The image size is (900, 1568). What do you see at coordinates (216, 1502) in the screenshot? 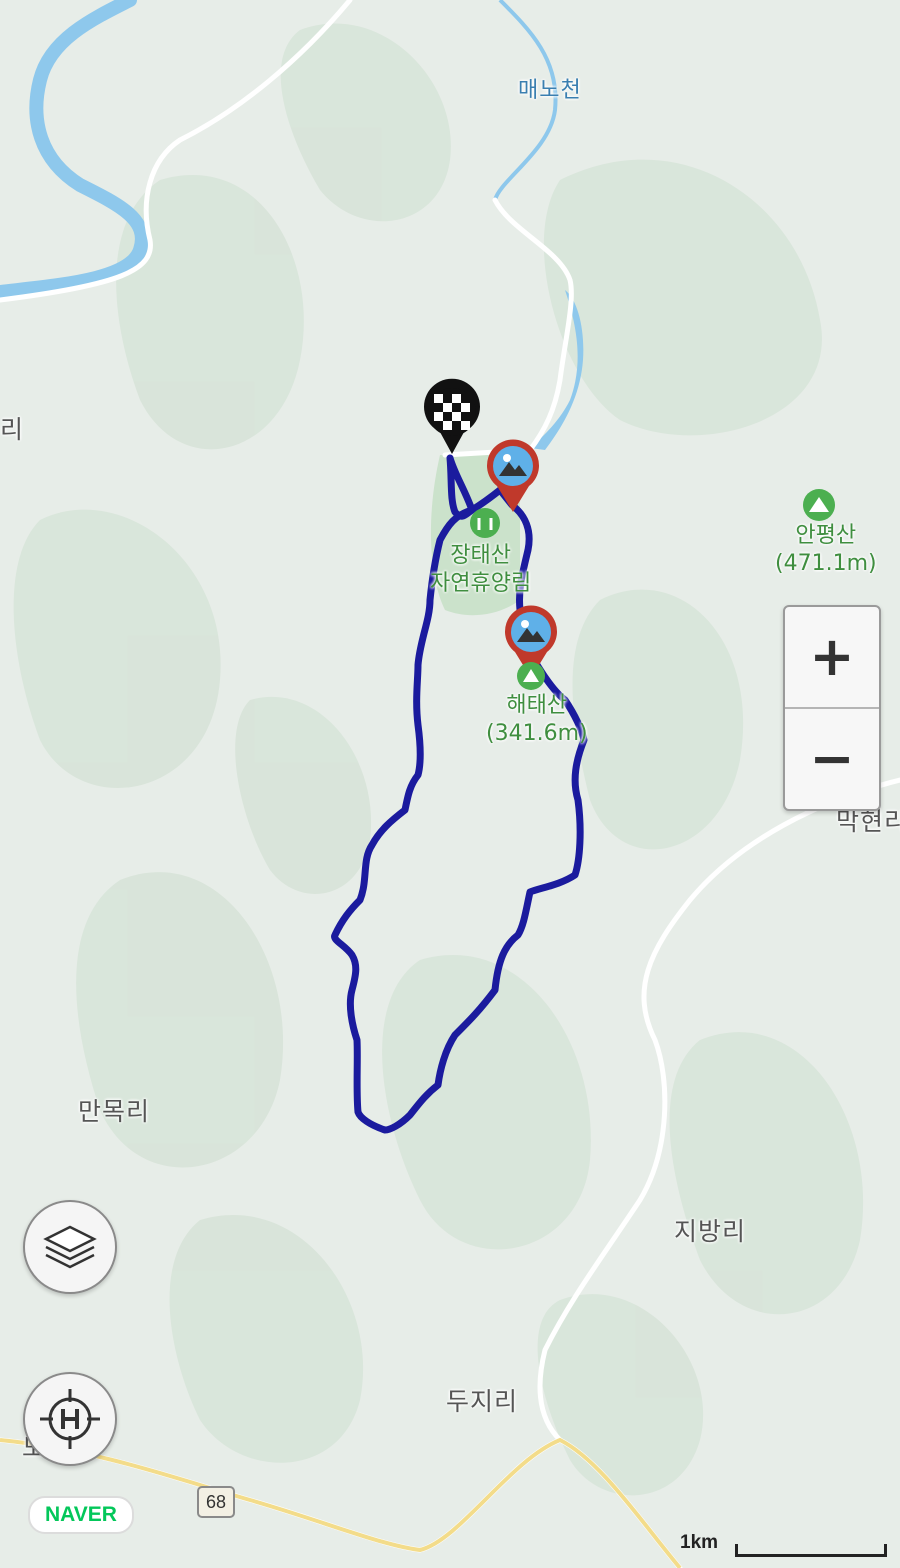
I see `route-68-shield: 68` at bounding box center [216, 1502].